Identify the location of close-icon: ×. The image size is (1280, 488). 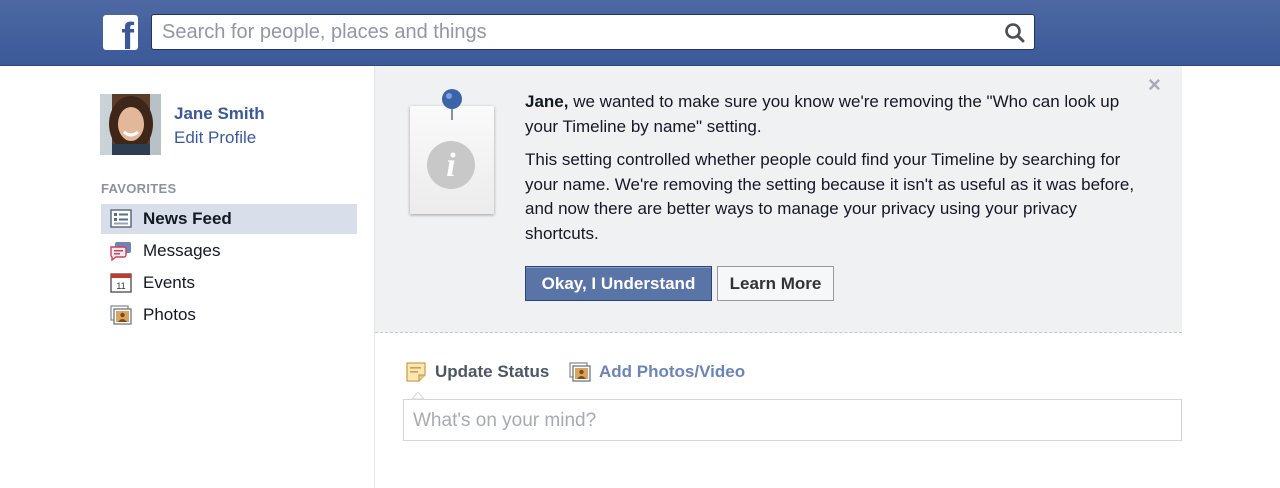
(1154, 85).